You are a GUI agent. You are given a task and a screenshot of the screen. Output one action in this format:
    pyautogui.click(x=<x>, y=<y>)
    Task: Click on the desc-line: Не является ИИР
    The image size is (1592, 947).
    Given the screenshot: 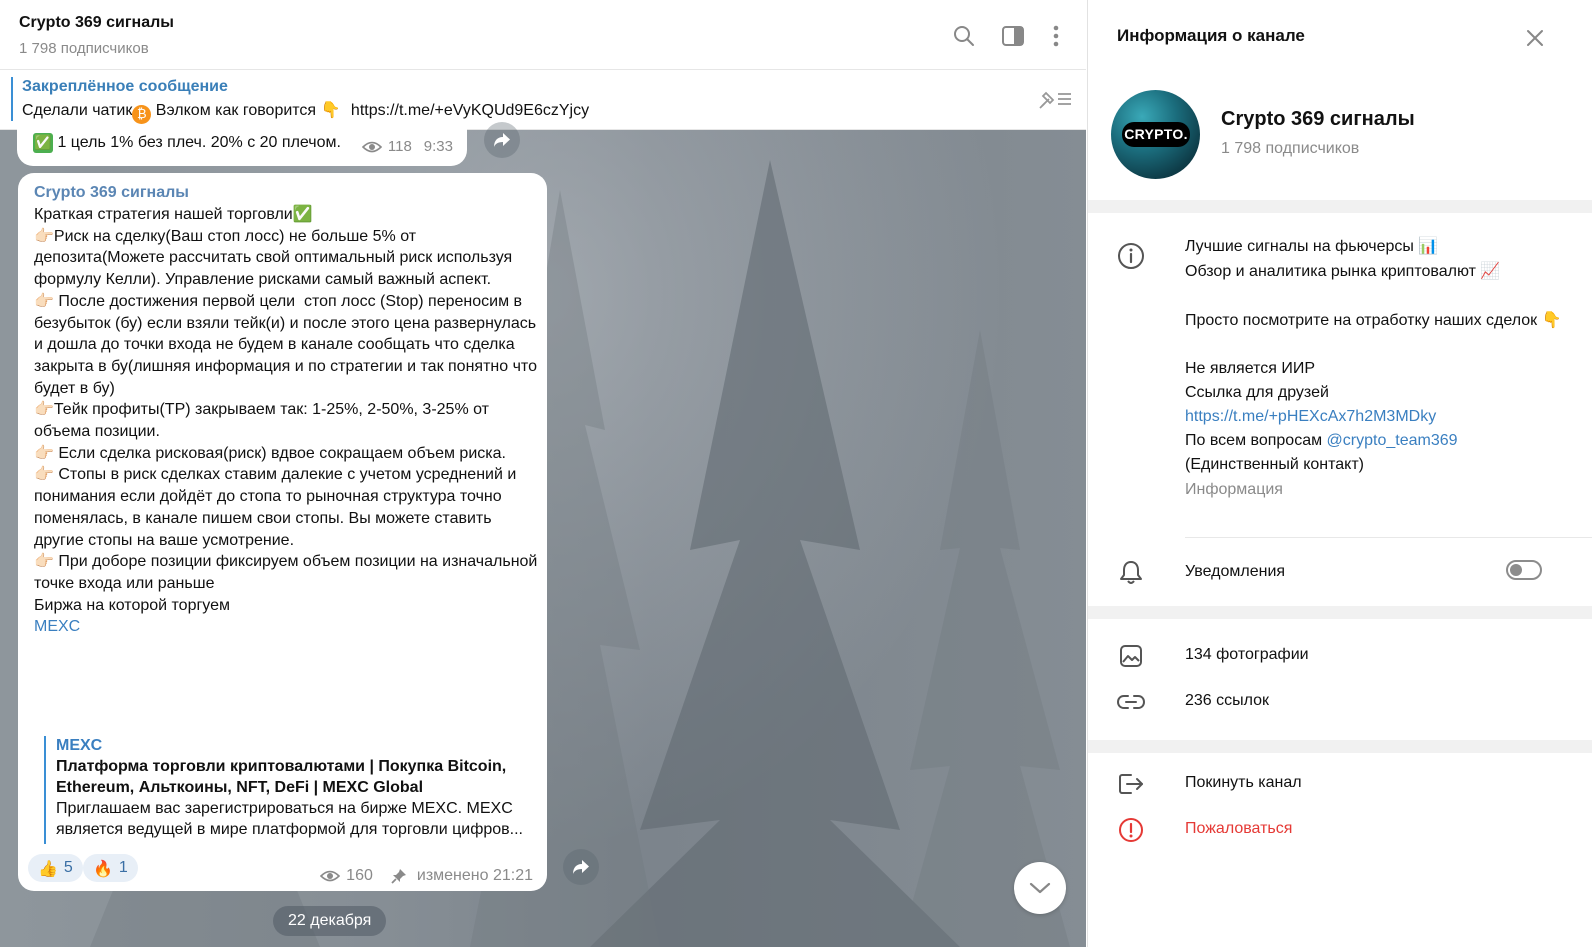 What is the action you would take?
    pyautogui.click(x=1250, y=368)
    